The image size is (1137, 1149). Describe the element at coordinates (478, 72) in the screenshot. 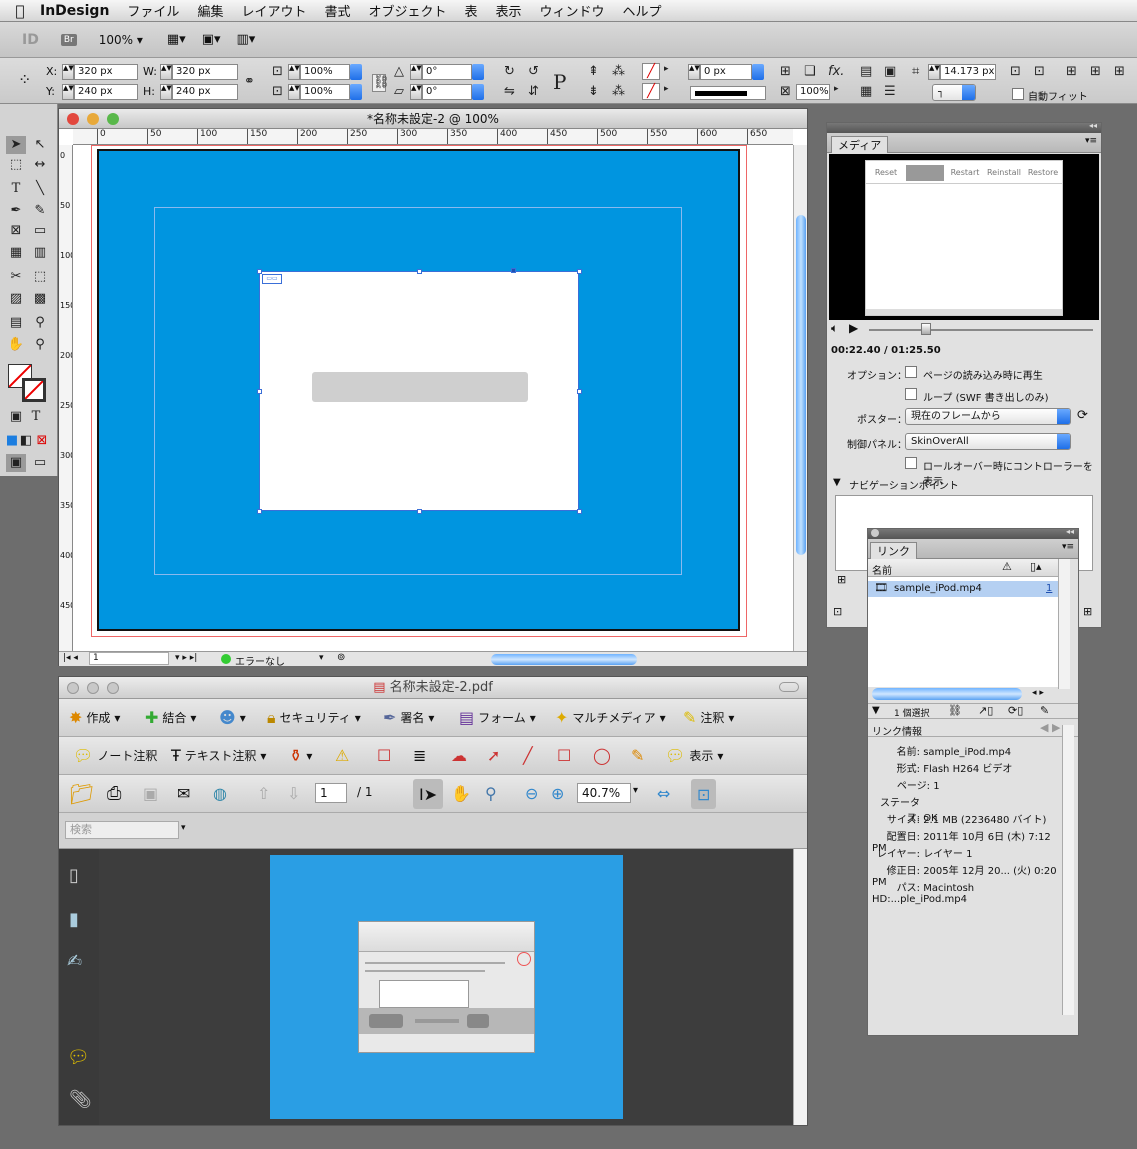

I see `rotate-dropdown` at that location.